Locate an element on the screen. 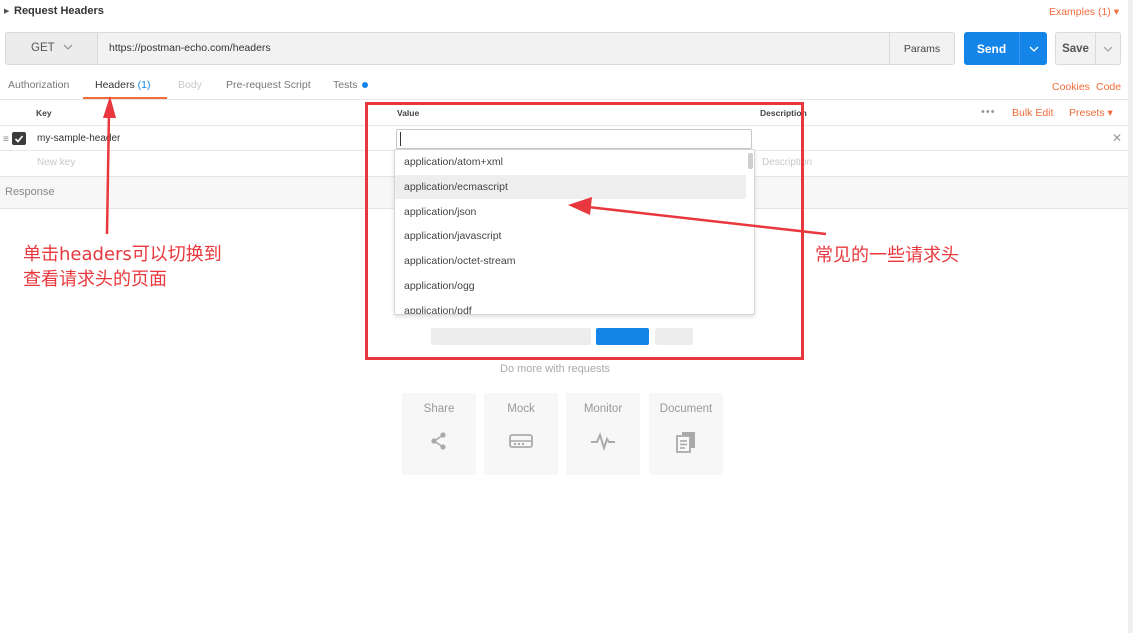  annotation-left-line2: 查看请求头的页面 is located at coordinates (95, 279).